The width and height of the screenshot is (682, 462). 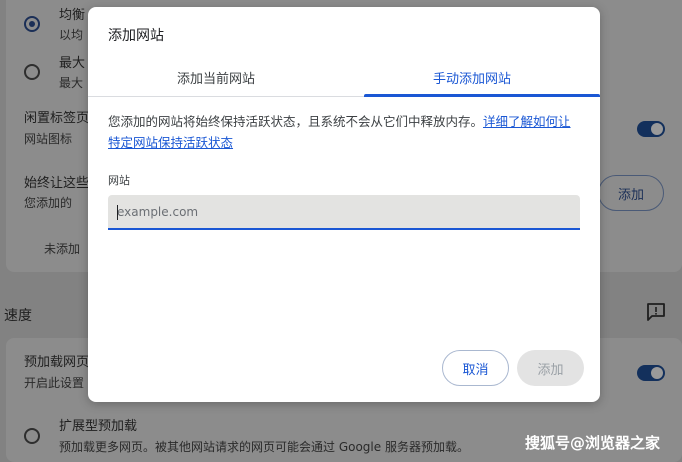 What do you see at coordinates (136, 36) in the screenshot?
I see `dialog-title: 添加网站` at bounding box center [136, 36].